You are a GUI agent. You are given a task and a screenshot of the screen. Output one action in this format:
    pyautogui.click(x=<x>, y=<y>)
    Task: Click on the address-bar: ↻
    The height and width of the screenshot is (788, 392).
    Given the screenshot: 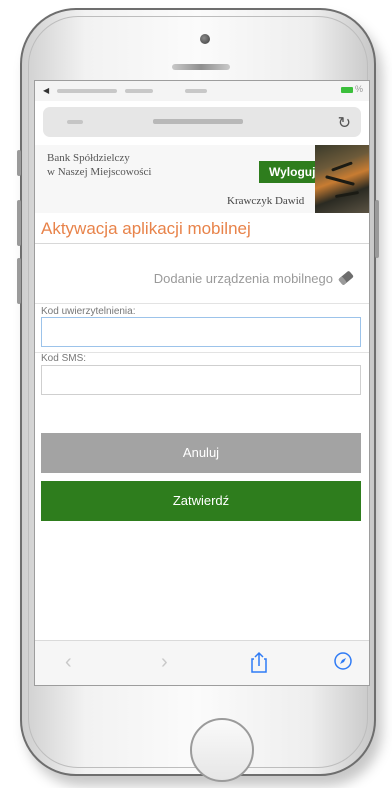 What is the action you would take?
    pyautogui.click(x=202, y=122)
    